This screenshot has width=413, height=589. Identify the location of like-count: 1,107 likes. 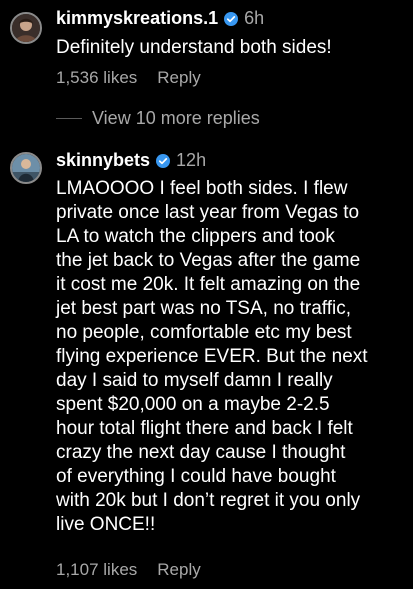
(96, 570).